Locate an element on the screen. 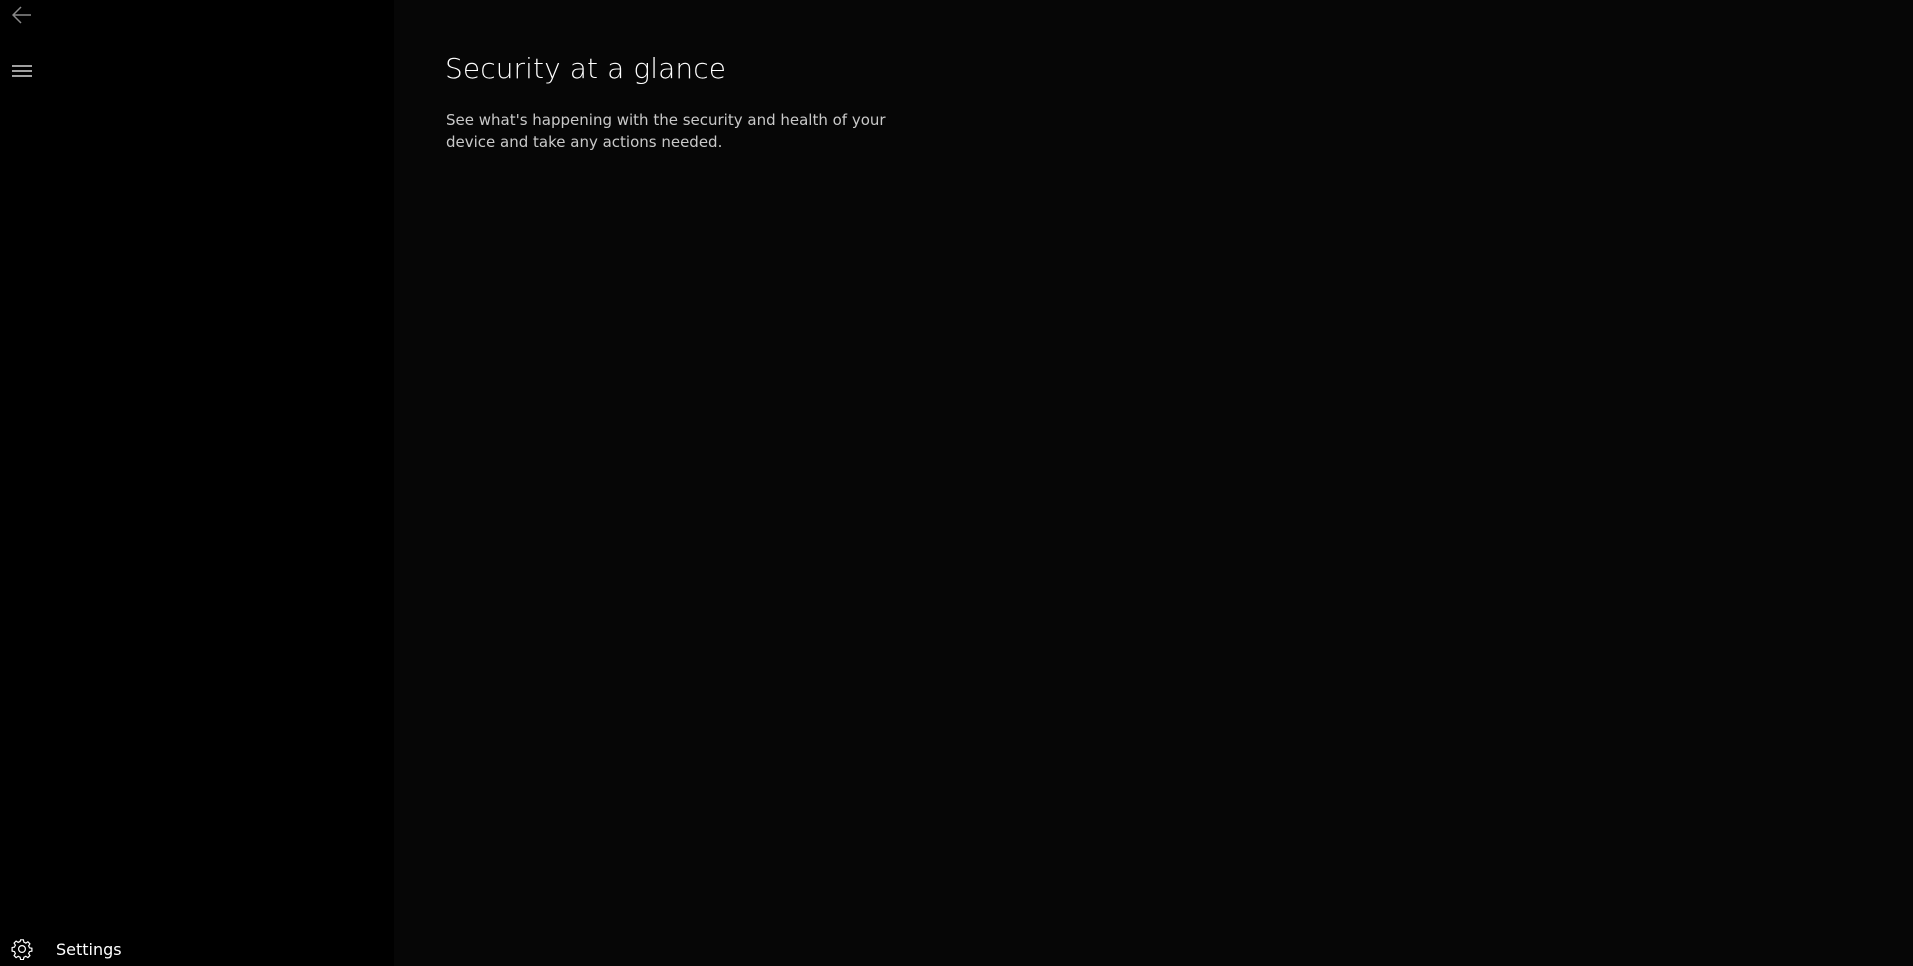 The width and height of the screenshot is (1913, 966). settings-label: Settings is located at coordinates (89, 949).